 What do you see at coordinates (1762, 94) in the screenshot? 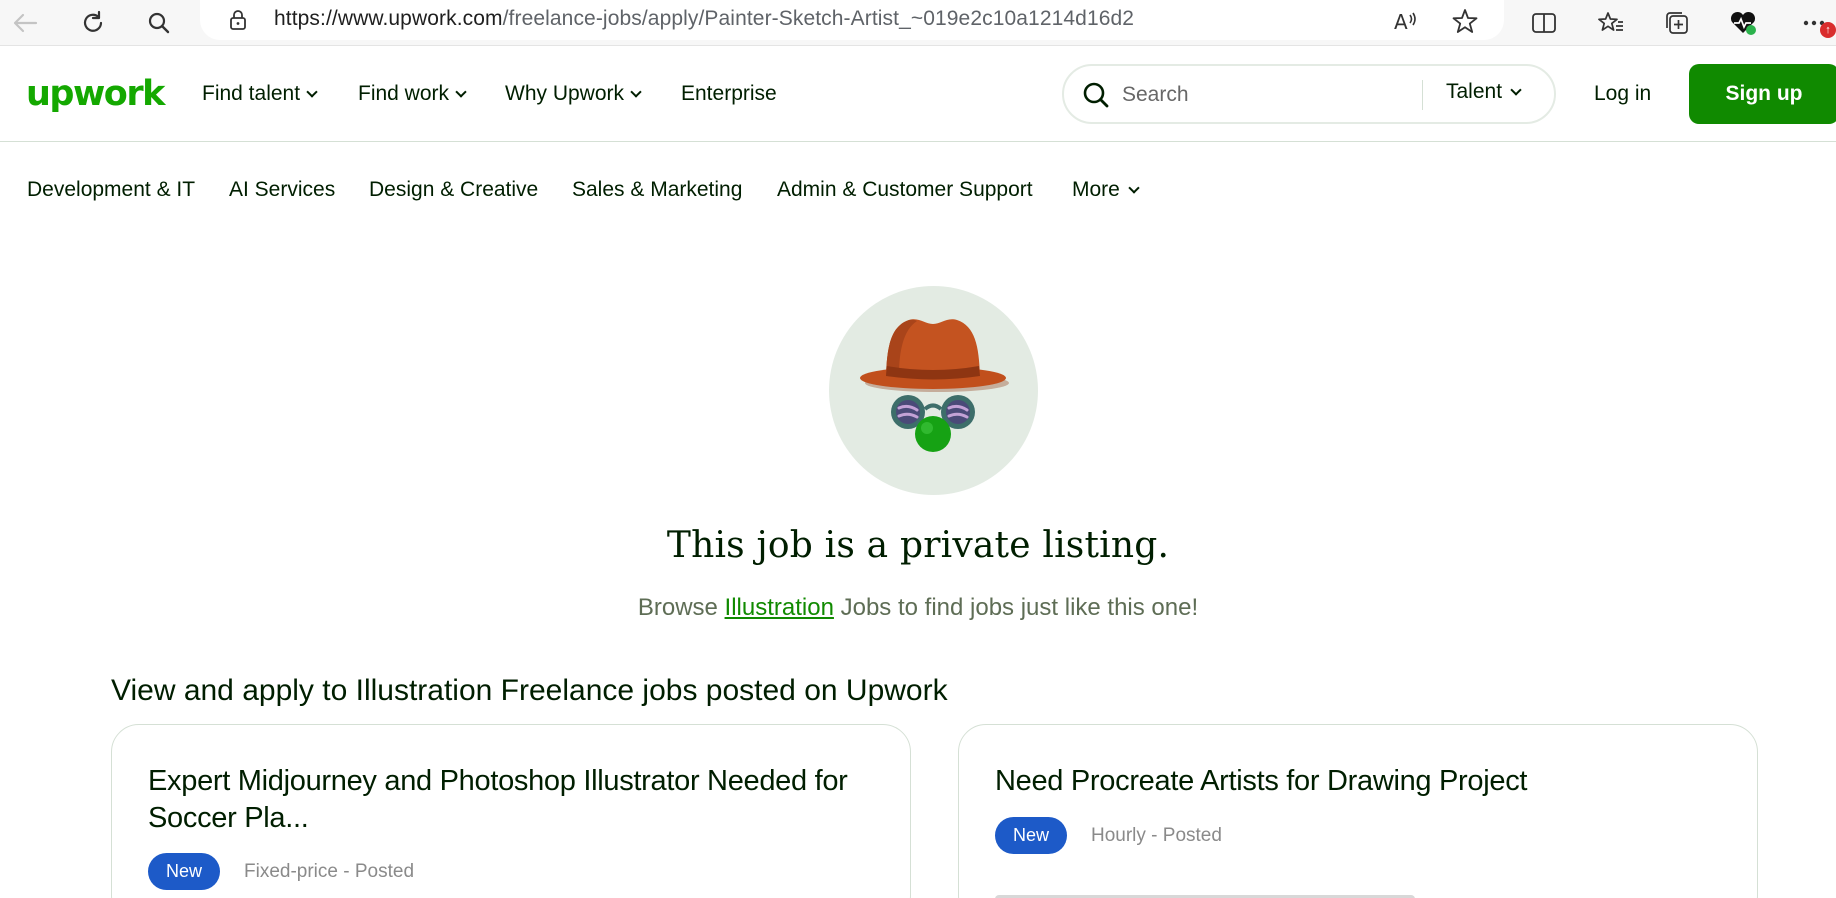
I see `signup-button: Sign up` at bounding box center [1762, 94].